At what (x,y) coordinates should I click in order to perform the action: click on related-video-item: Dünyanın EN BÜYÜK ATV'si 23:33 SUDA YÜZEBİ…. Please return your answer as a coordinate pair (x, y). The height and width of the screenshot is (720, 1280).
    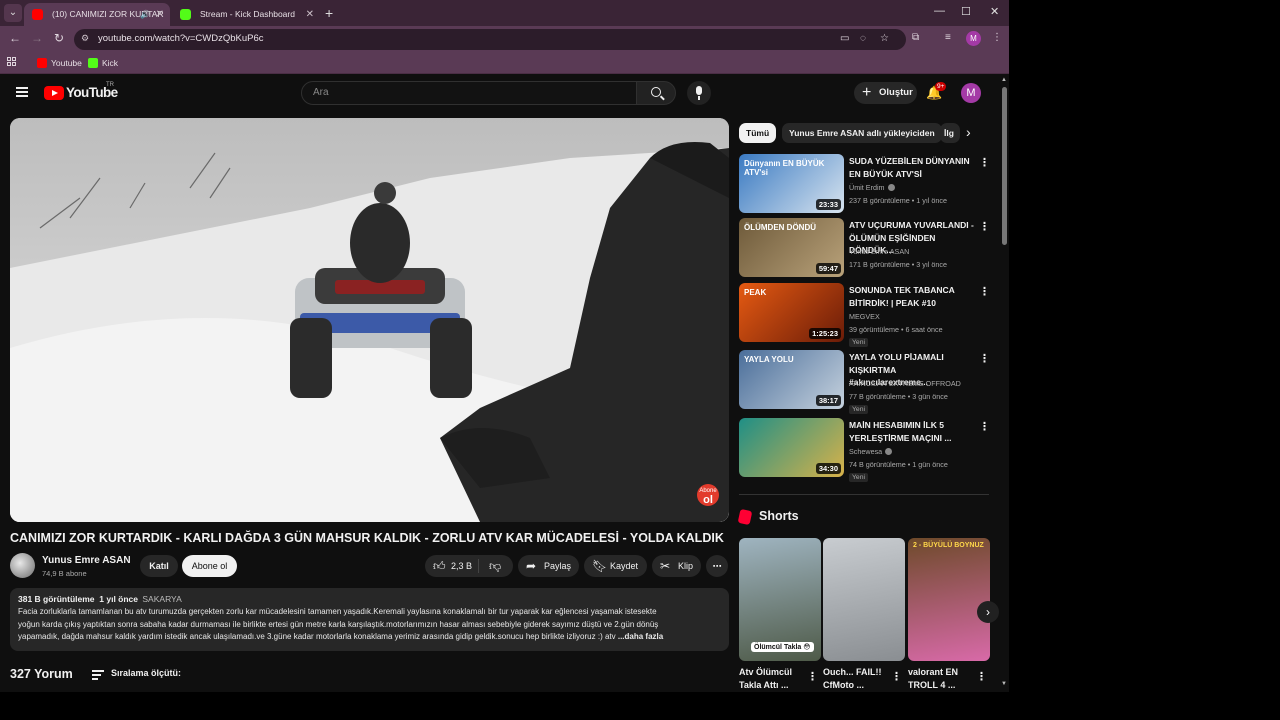
    Looking at the image, I should click on (864, 184).